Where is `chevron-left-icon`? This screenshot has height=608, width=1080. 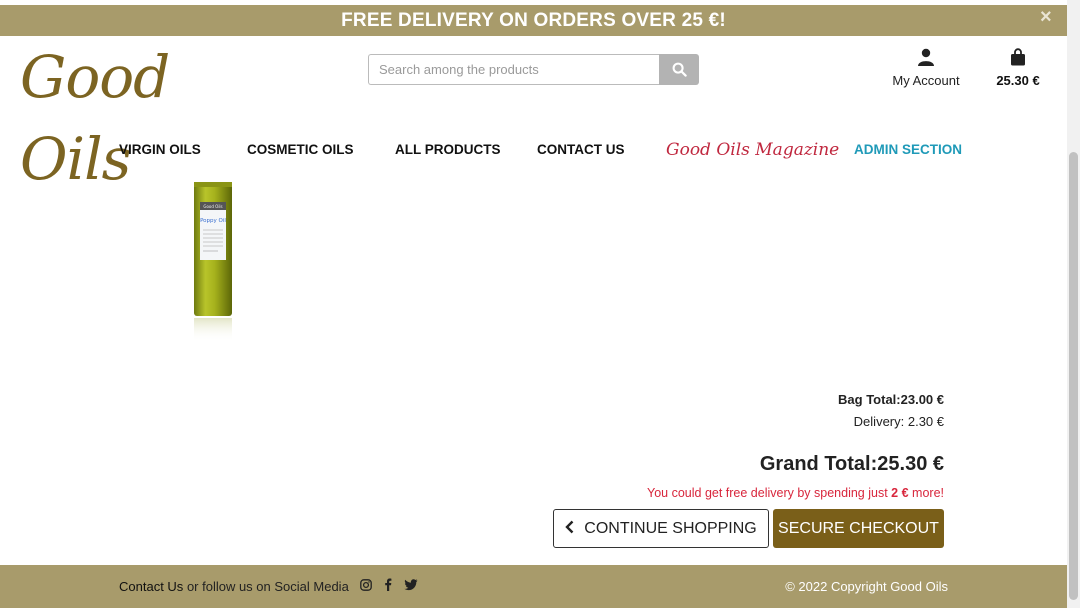 chevron-left-icon is located at coordinates (569, 527).